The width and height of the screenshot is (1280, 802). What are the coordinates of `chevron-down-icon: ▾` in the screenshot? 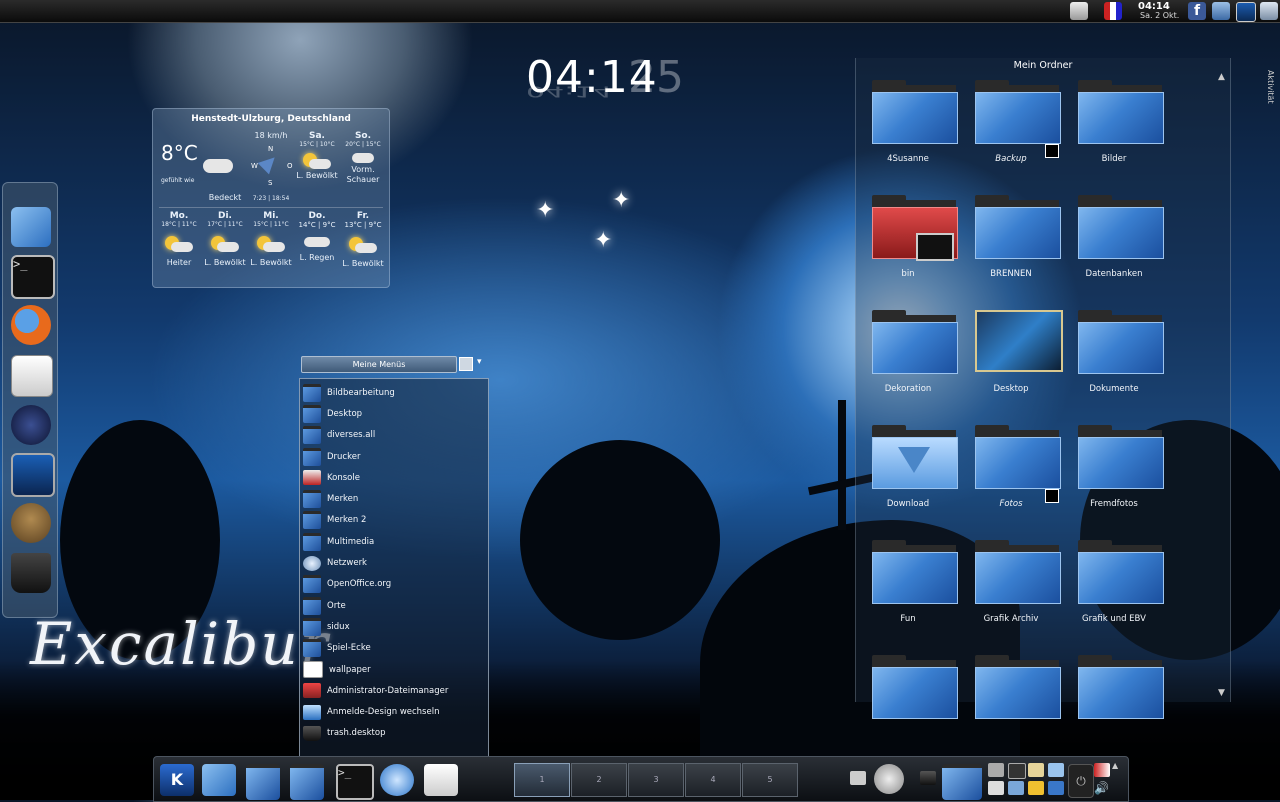 It's located at (479, 362).